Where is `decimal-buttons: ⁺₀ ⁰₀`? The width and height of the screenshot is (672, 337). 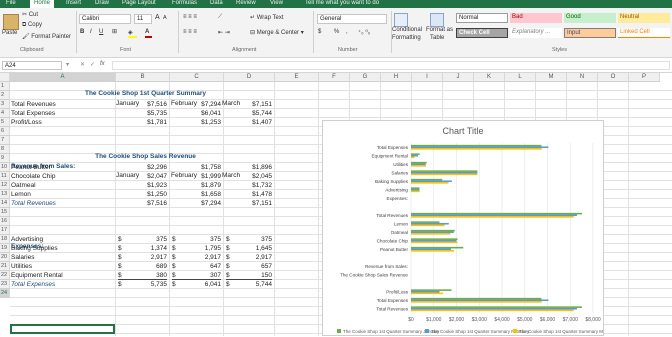
decimal-buttons: ⁺₀ ⁰₀ is located at coordinates (364, 32).